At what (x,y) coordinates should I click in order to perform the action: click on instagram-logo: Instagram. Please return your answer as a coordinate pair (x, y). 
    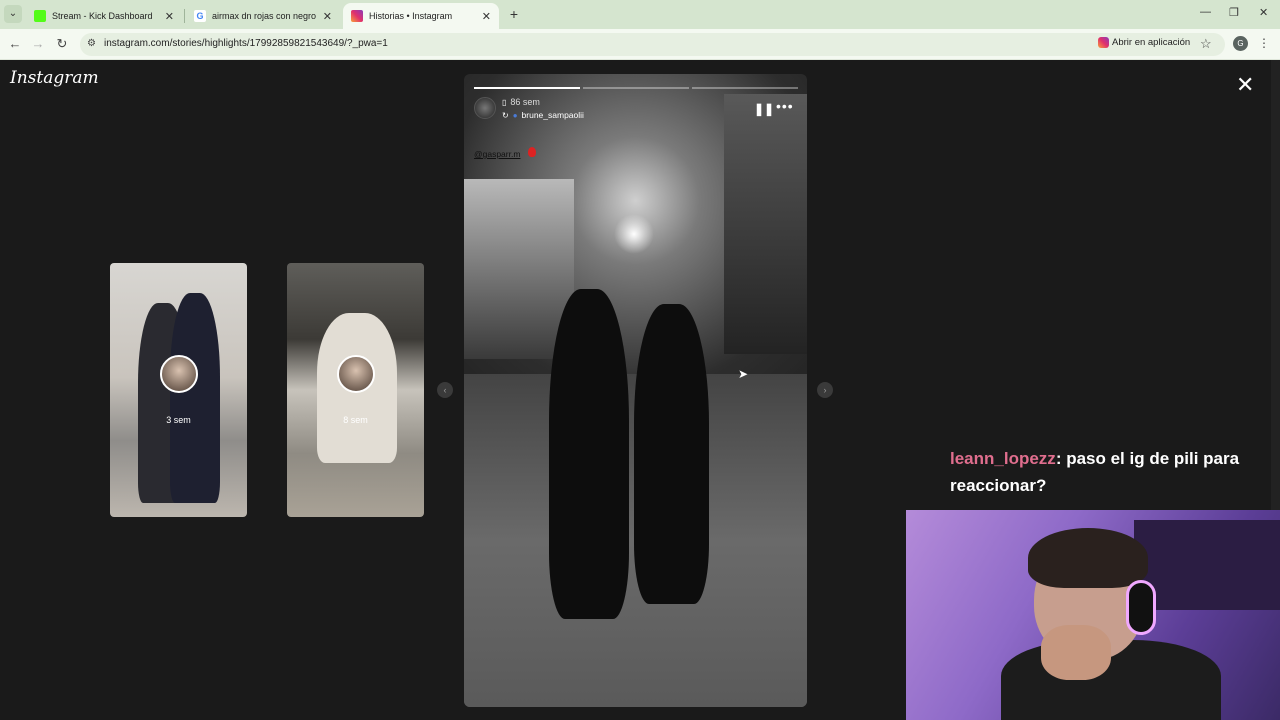
    Looking at the image, I should click on (54, 78).